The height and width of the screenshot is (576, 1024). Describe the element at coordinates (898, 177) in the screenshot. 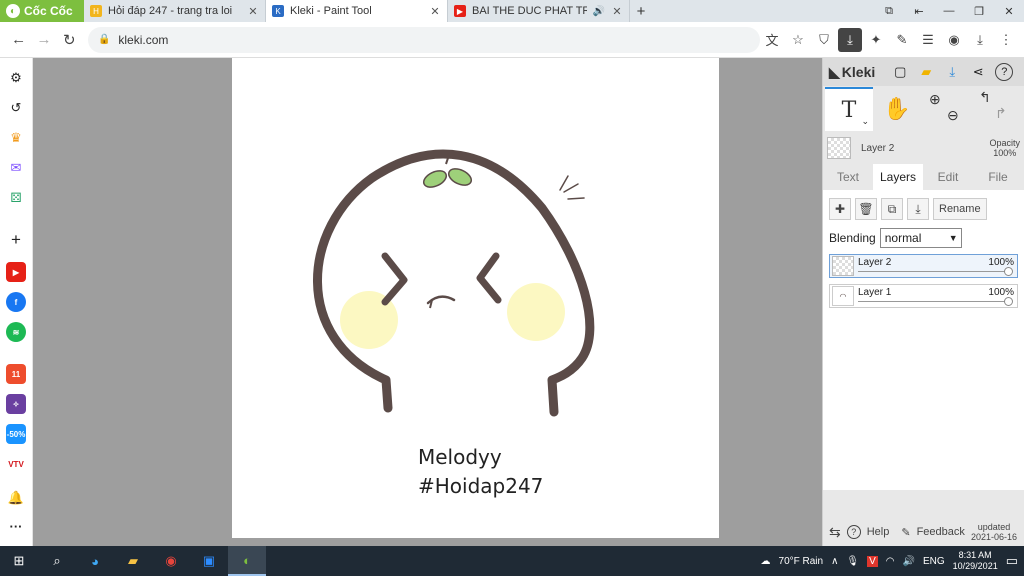

I see `tab-layers: Layers` at that location.